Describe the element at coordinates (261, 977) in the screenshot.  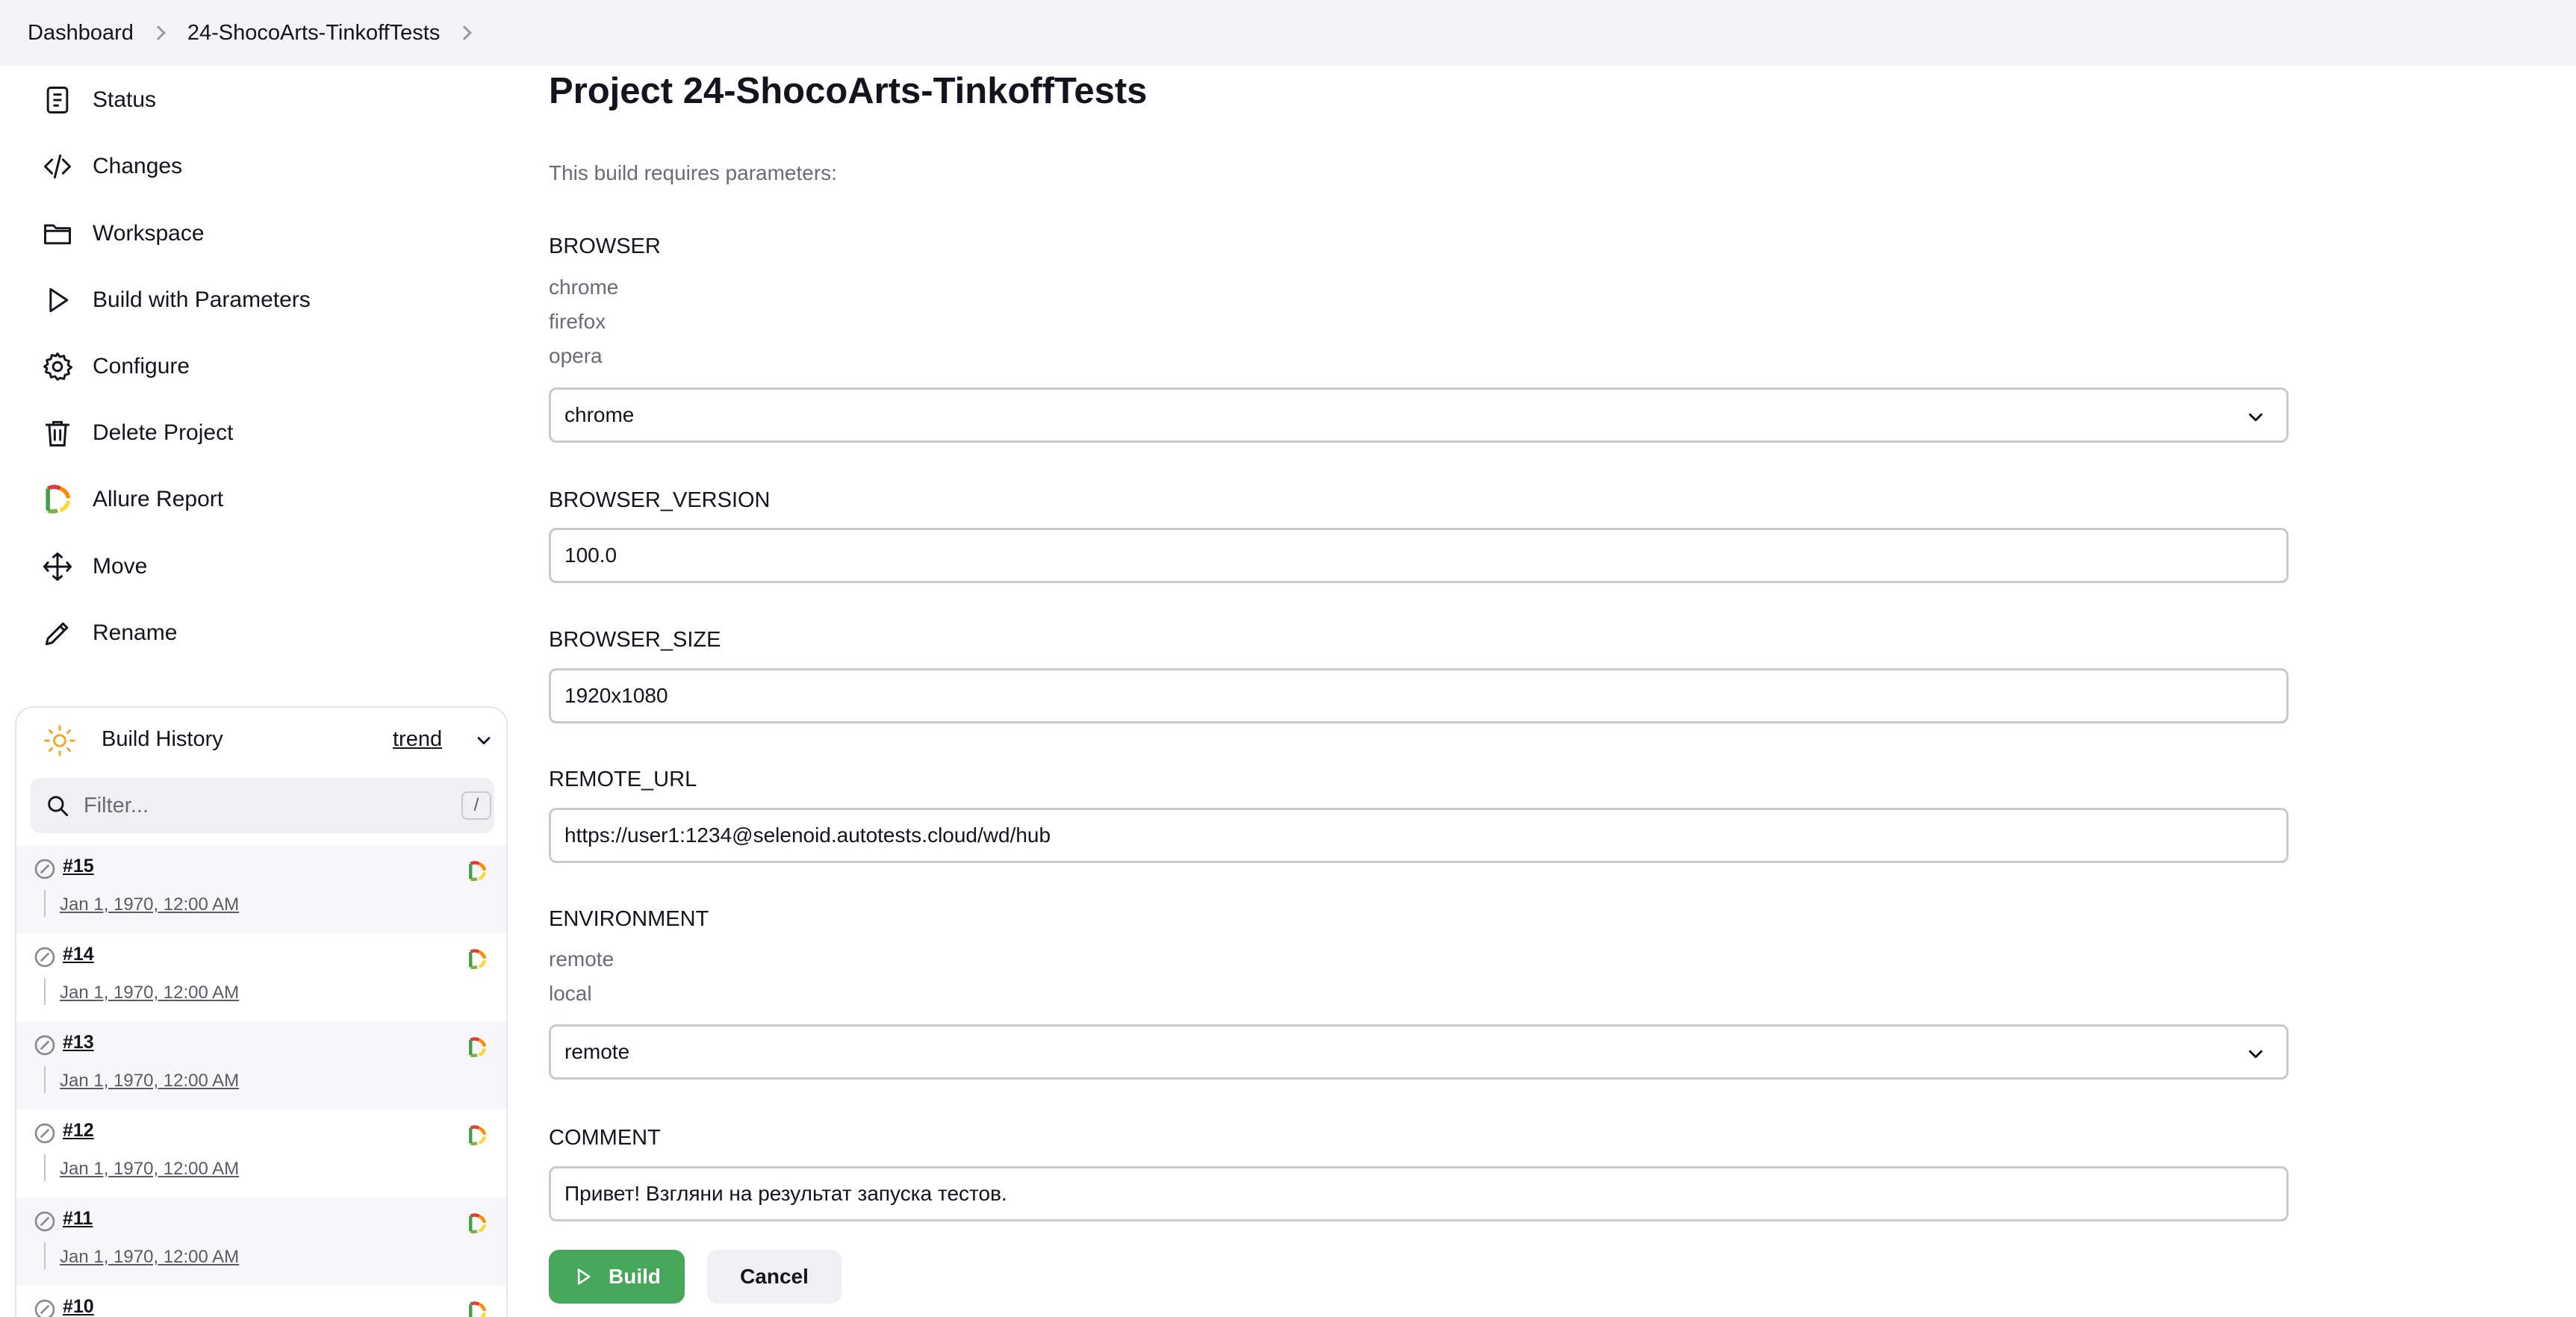
I see `build-row: #14 Jan 1, 1970, 12:00 AM` at that location.